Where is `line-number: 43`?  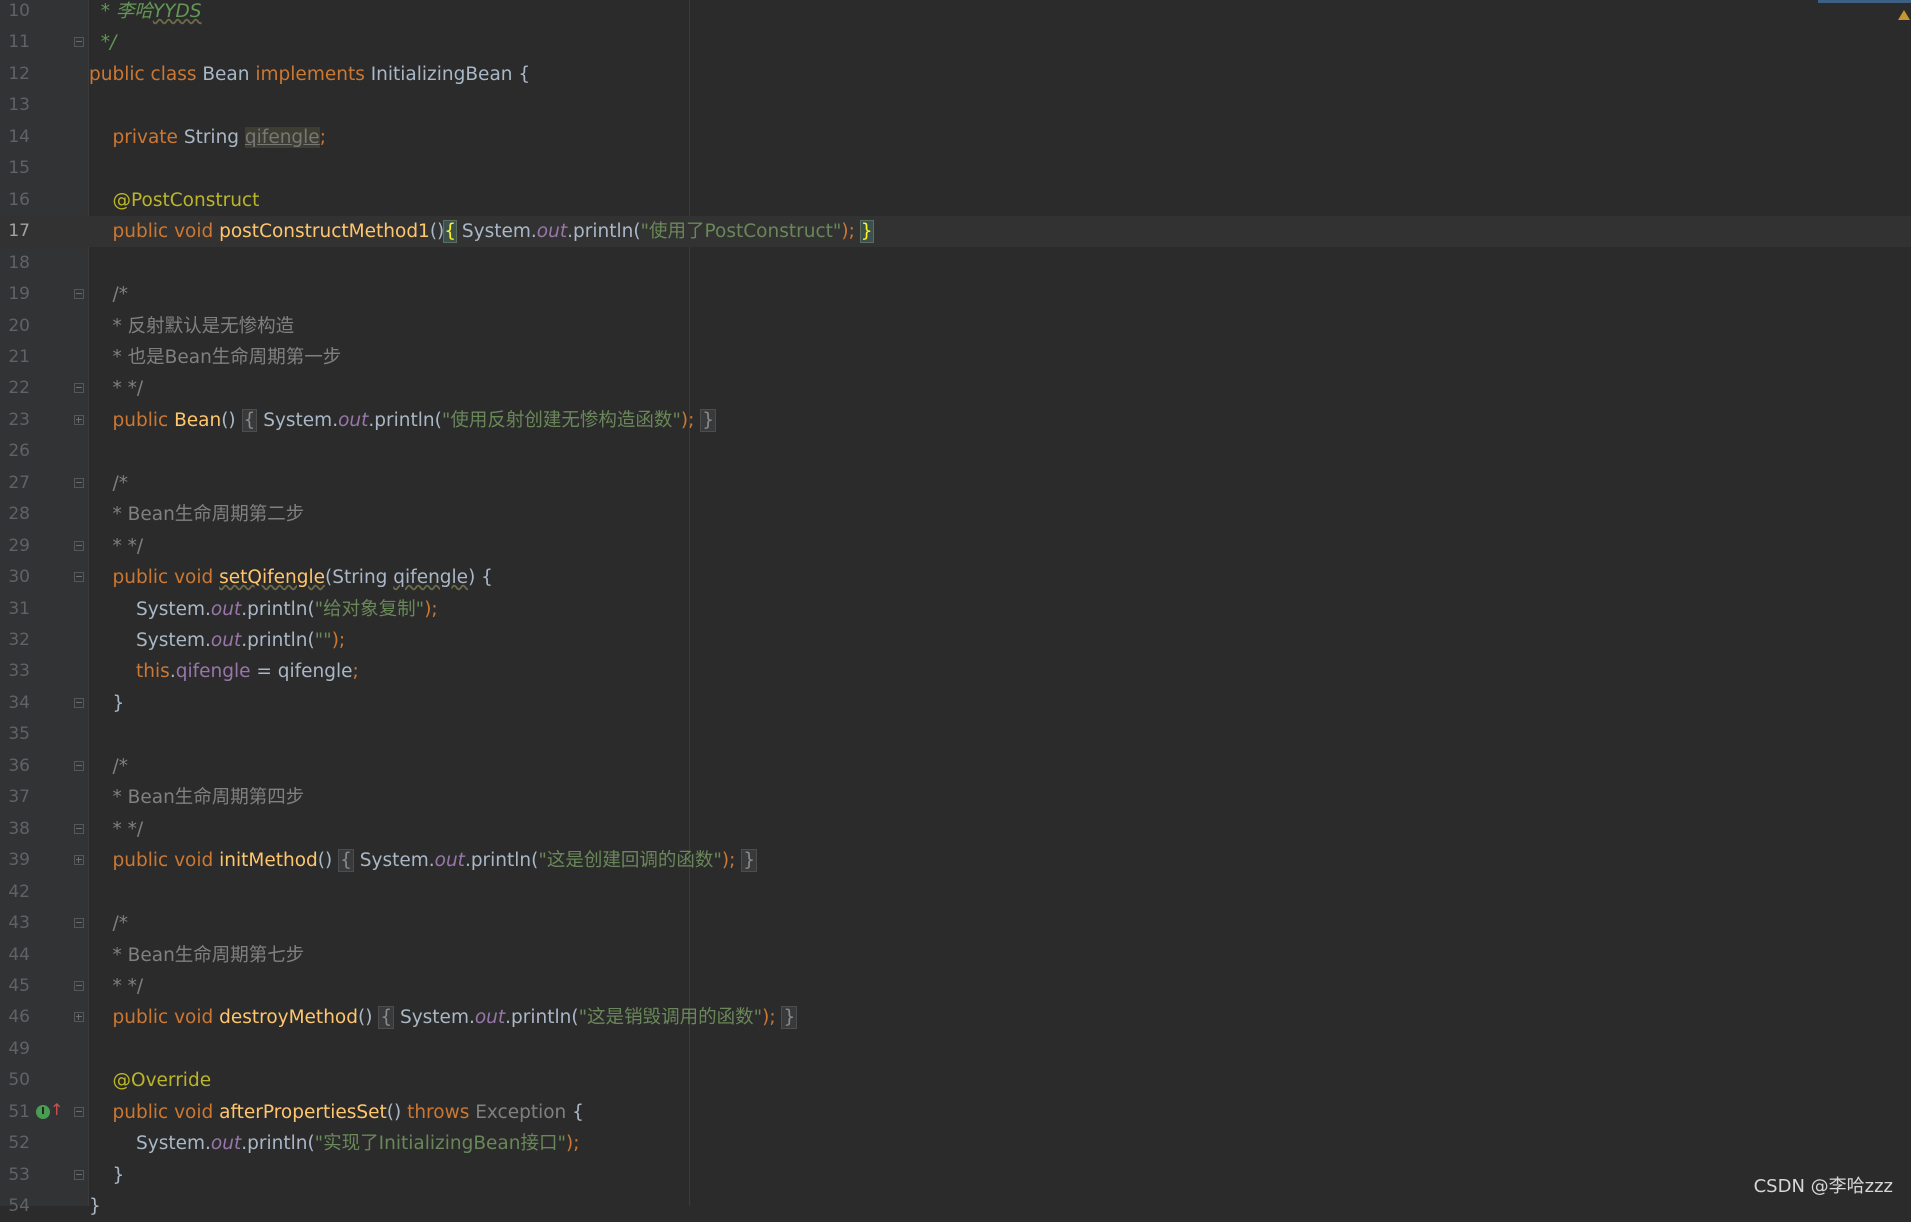 line-number: 43 is located at coordinates (15, 923).